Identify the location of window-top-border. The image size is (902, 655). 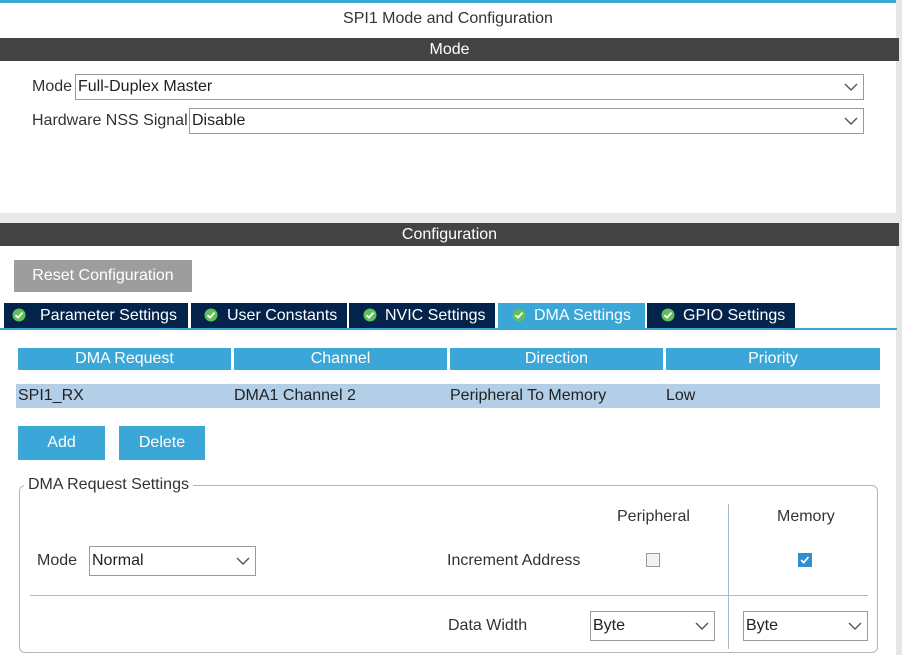
(451, 1).